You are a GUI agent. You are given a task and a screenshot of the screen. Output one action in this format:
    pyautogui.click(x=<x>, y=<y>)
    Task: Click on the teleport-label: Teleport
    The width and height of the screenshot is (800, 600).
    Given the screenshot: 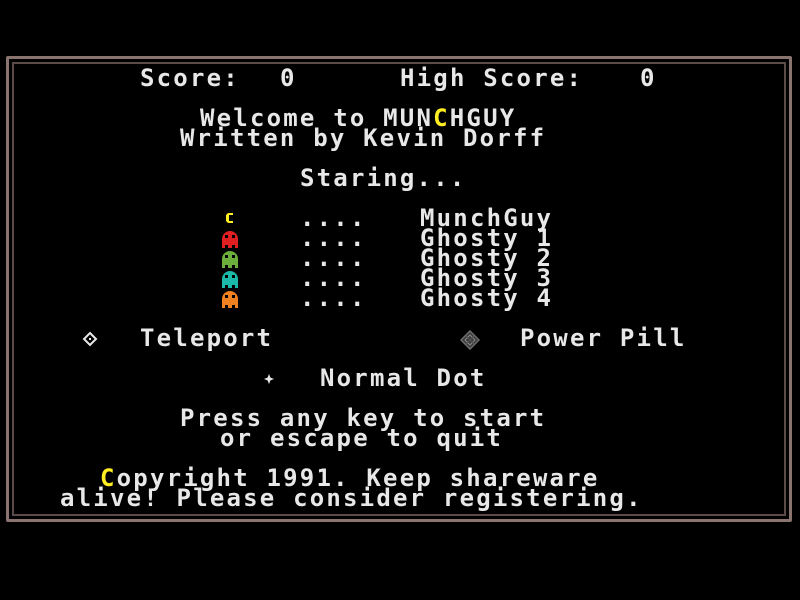 What is the action you would take?
    pyautogui.click(x=207, y=338)
    